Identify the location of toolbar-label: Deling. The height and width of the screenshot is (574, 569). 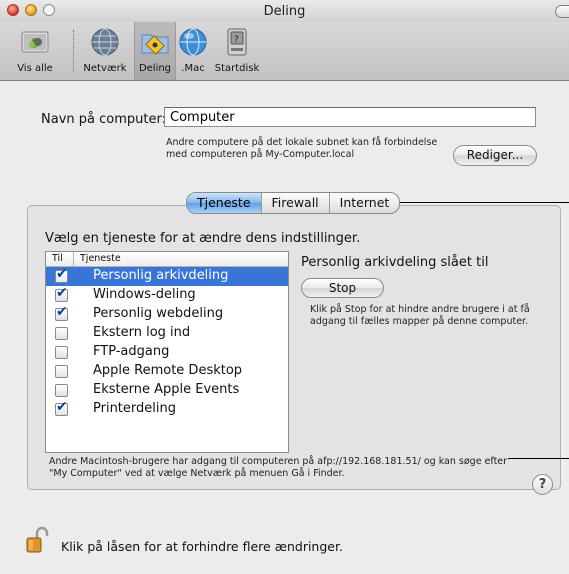
(155, 68).